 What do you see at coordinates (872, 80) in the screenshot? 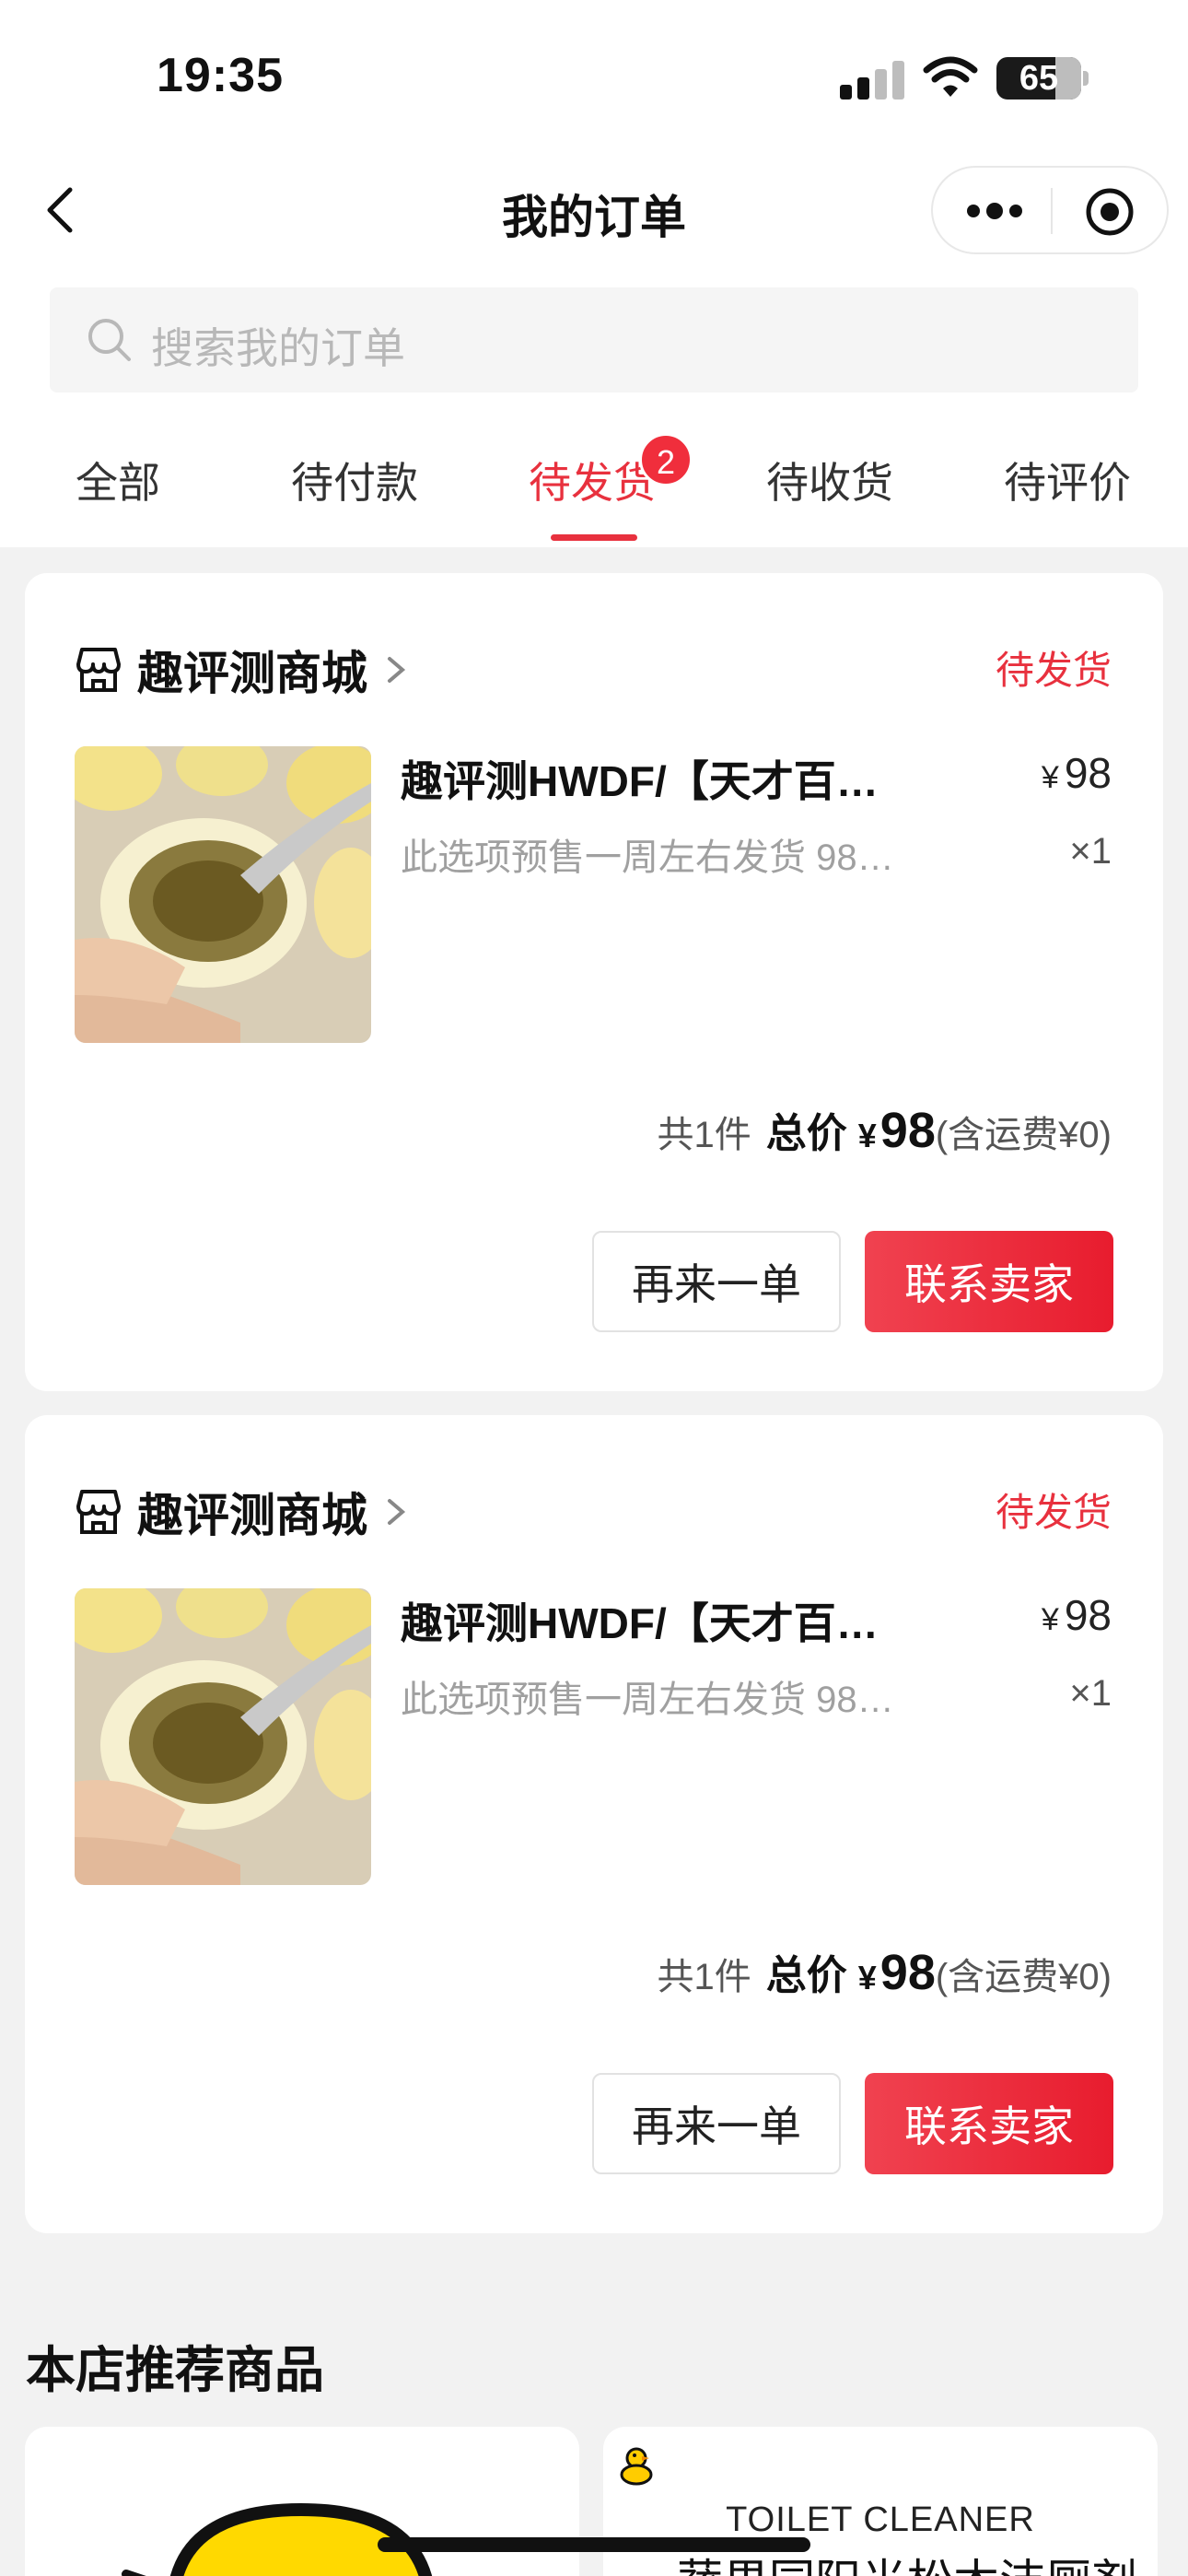
I see `cellular-signal-icon` at bounding box center [872, 80].